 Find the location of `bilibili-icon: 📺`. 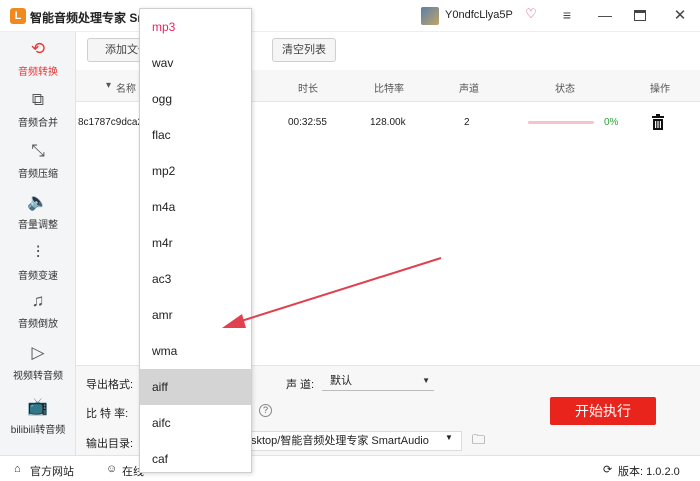

bilibili-icon: 📺 is located at coordinates (38, 406).